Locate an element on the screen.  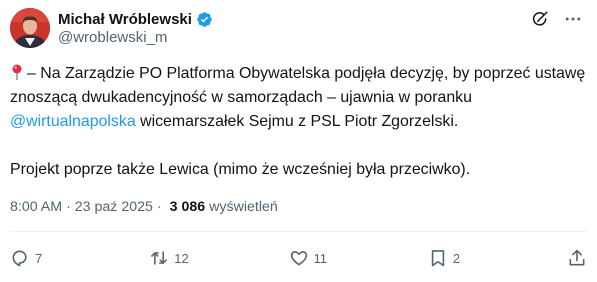
grok-icon is located at coordinates (540, 21).